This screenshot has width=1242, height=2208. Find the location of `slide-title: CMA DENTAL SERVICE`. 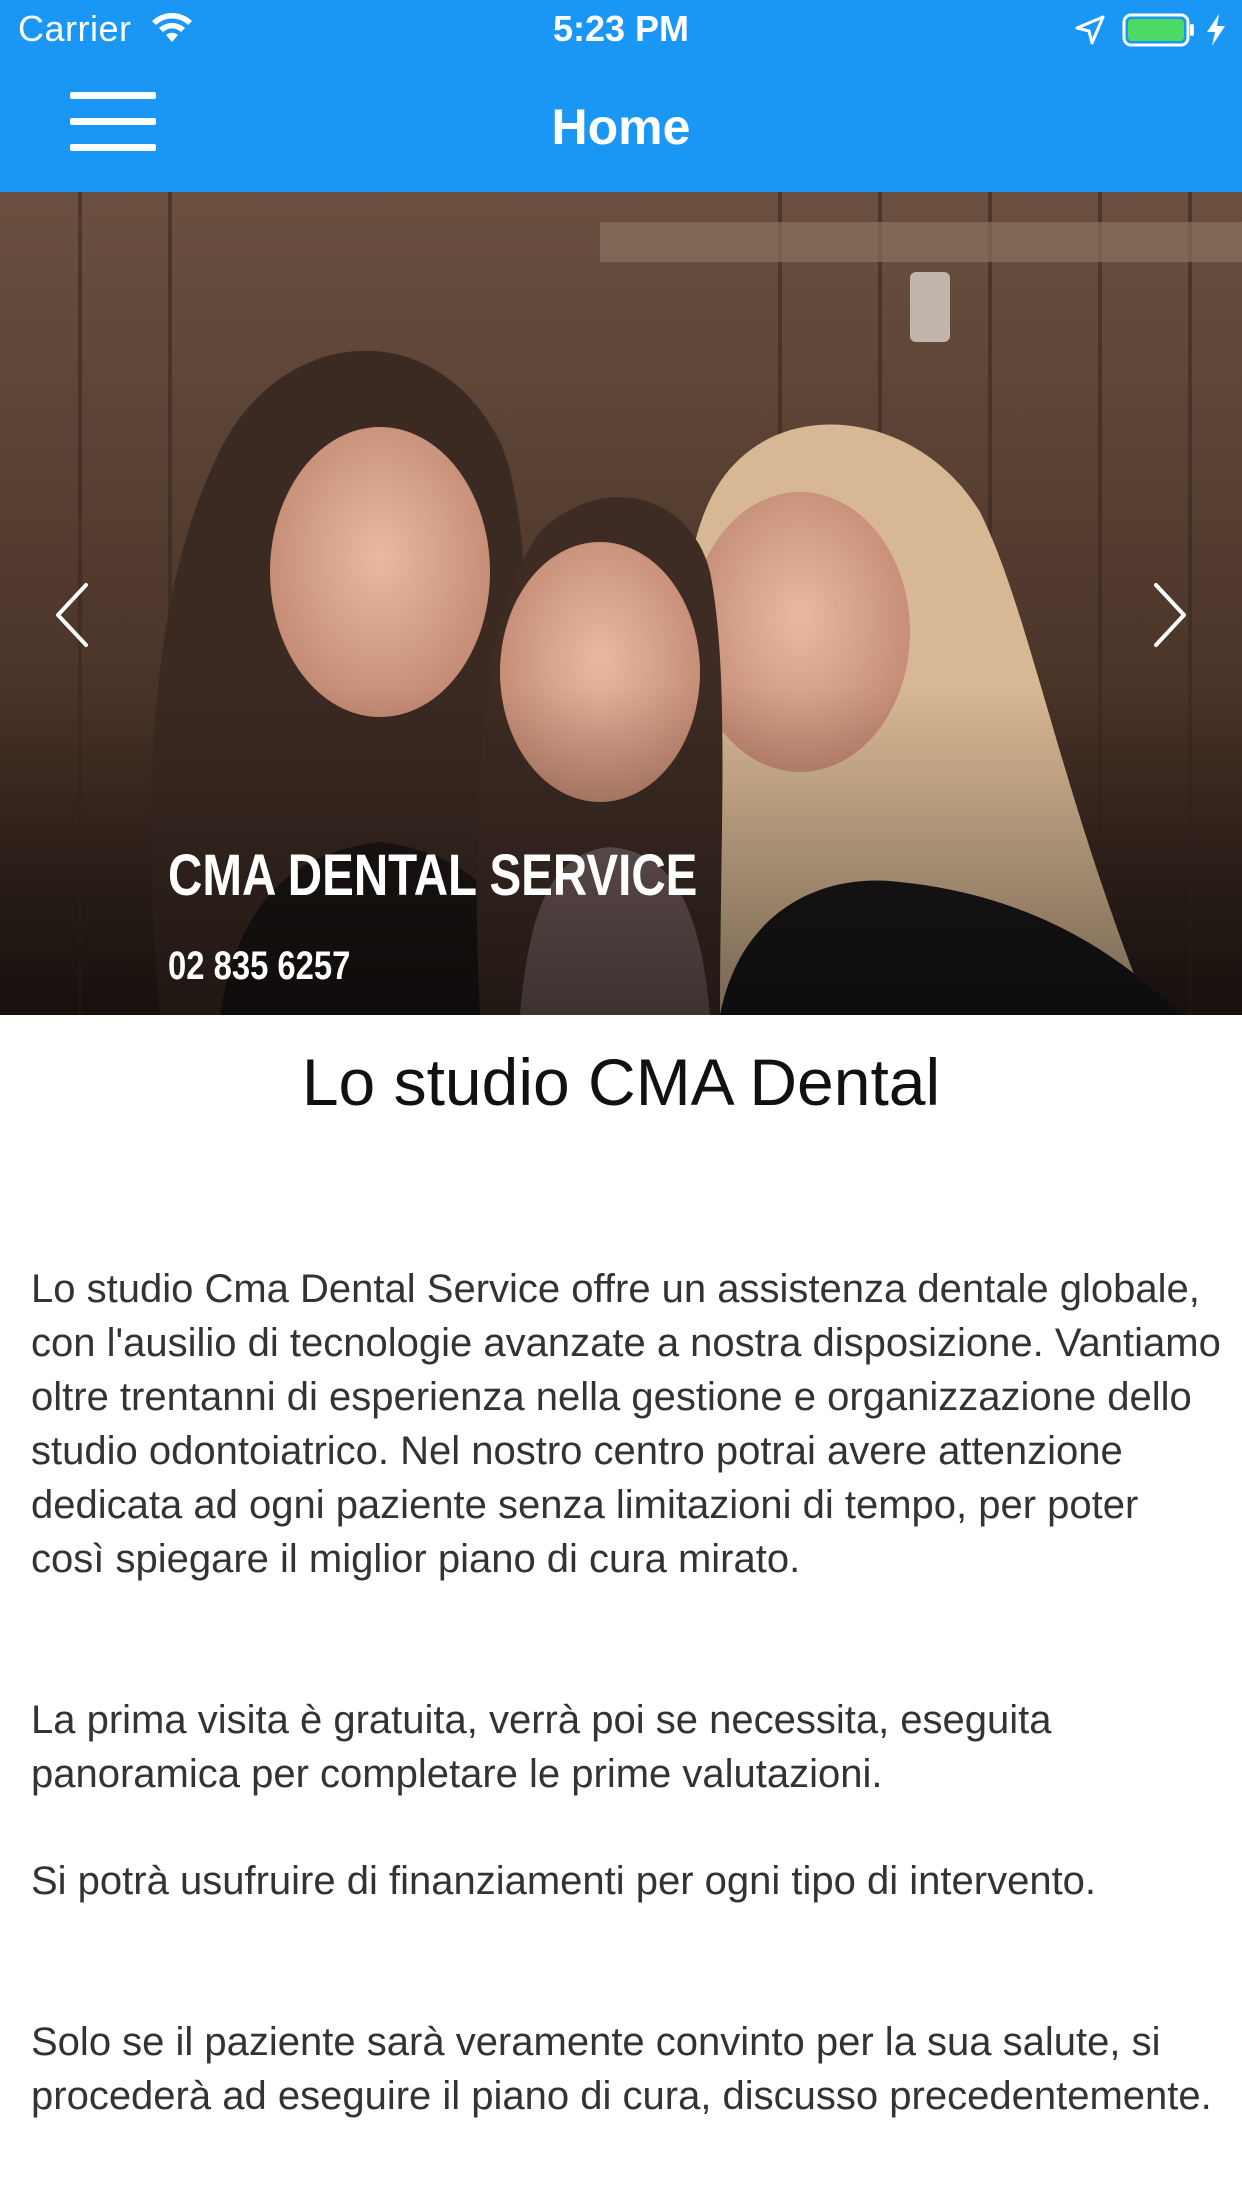

slide-title: CMA DENTAL SERVICE is located at coordinates (433, 875).